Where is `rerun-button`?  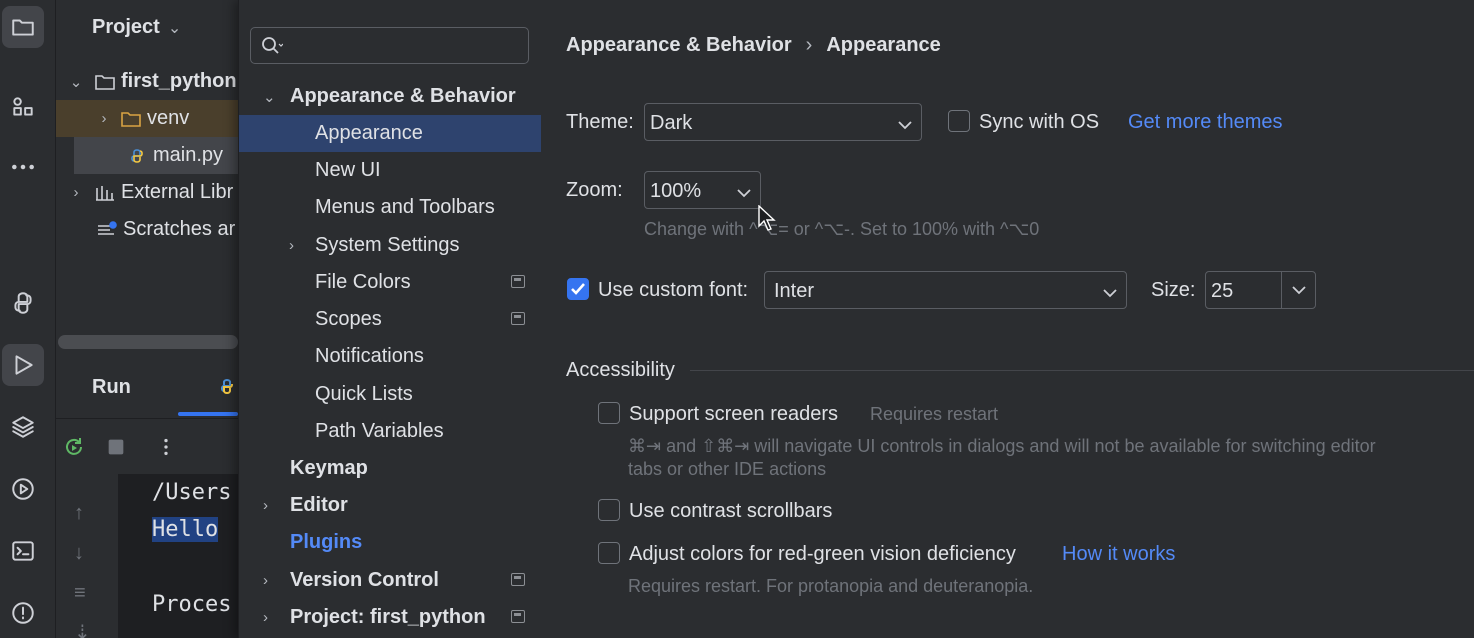 rerun-button is located at coordinates (74, 447).